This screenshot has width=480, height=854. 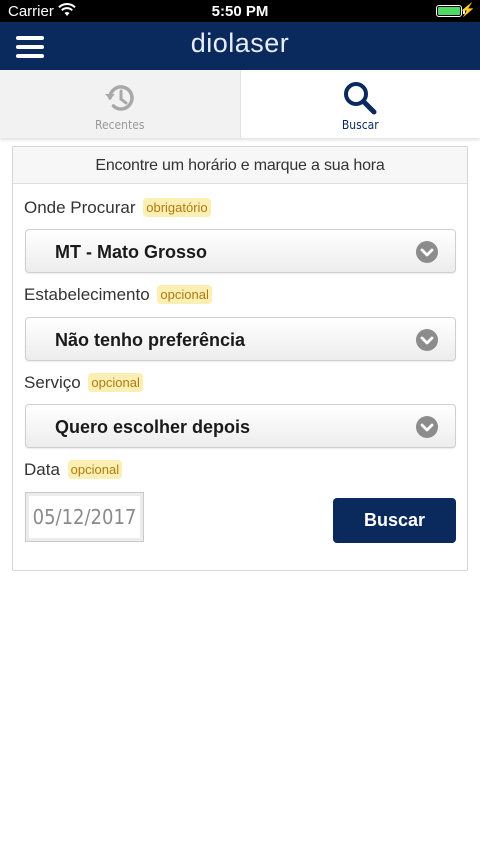 What do you see at coordinates (42, 469) in the screenshot?
I see `field-label-text: Data` at bounding box center [42, 469].